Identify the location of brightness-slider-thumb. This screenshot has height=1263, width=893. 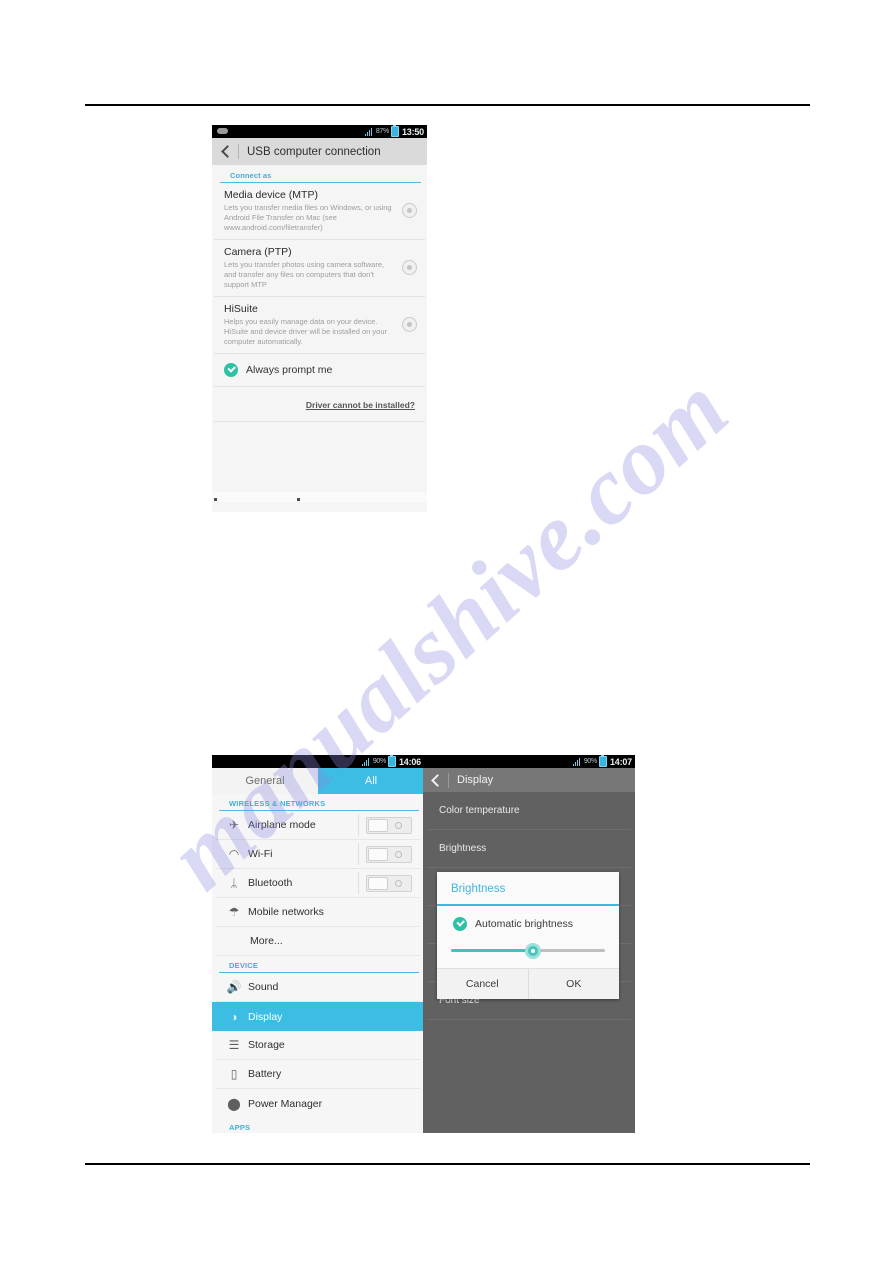
(532, 950).